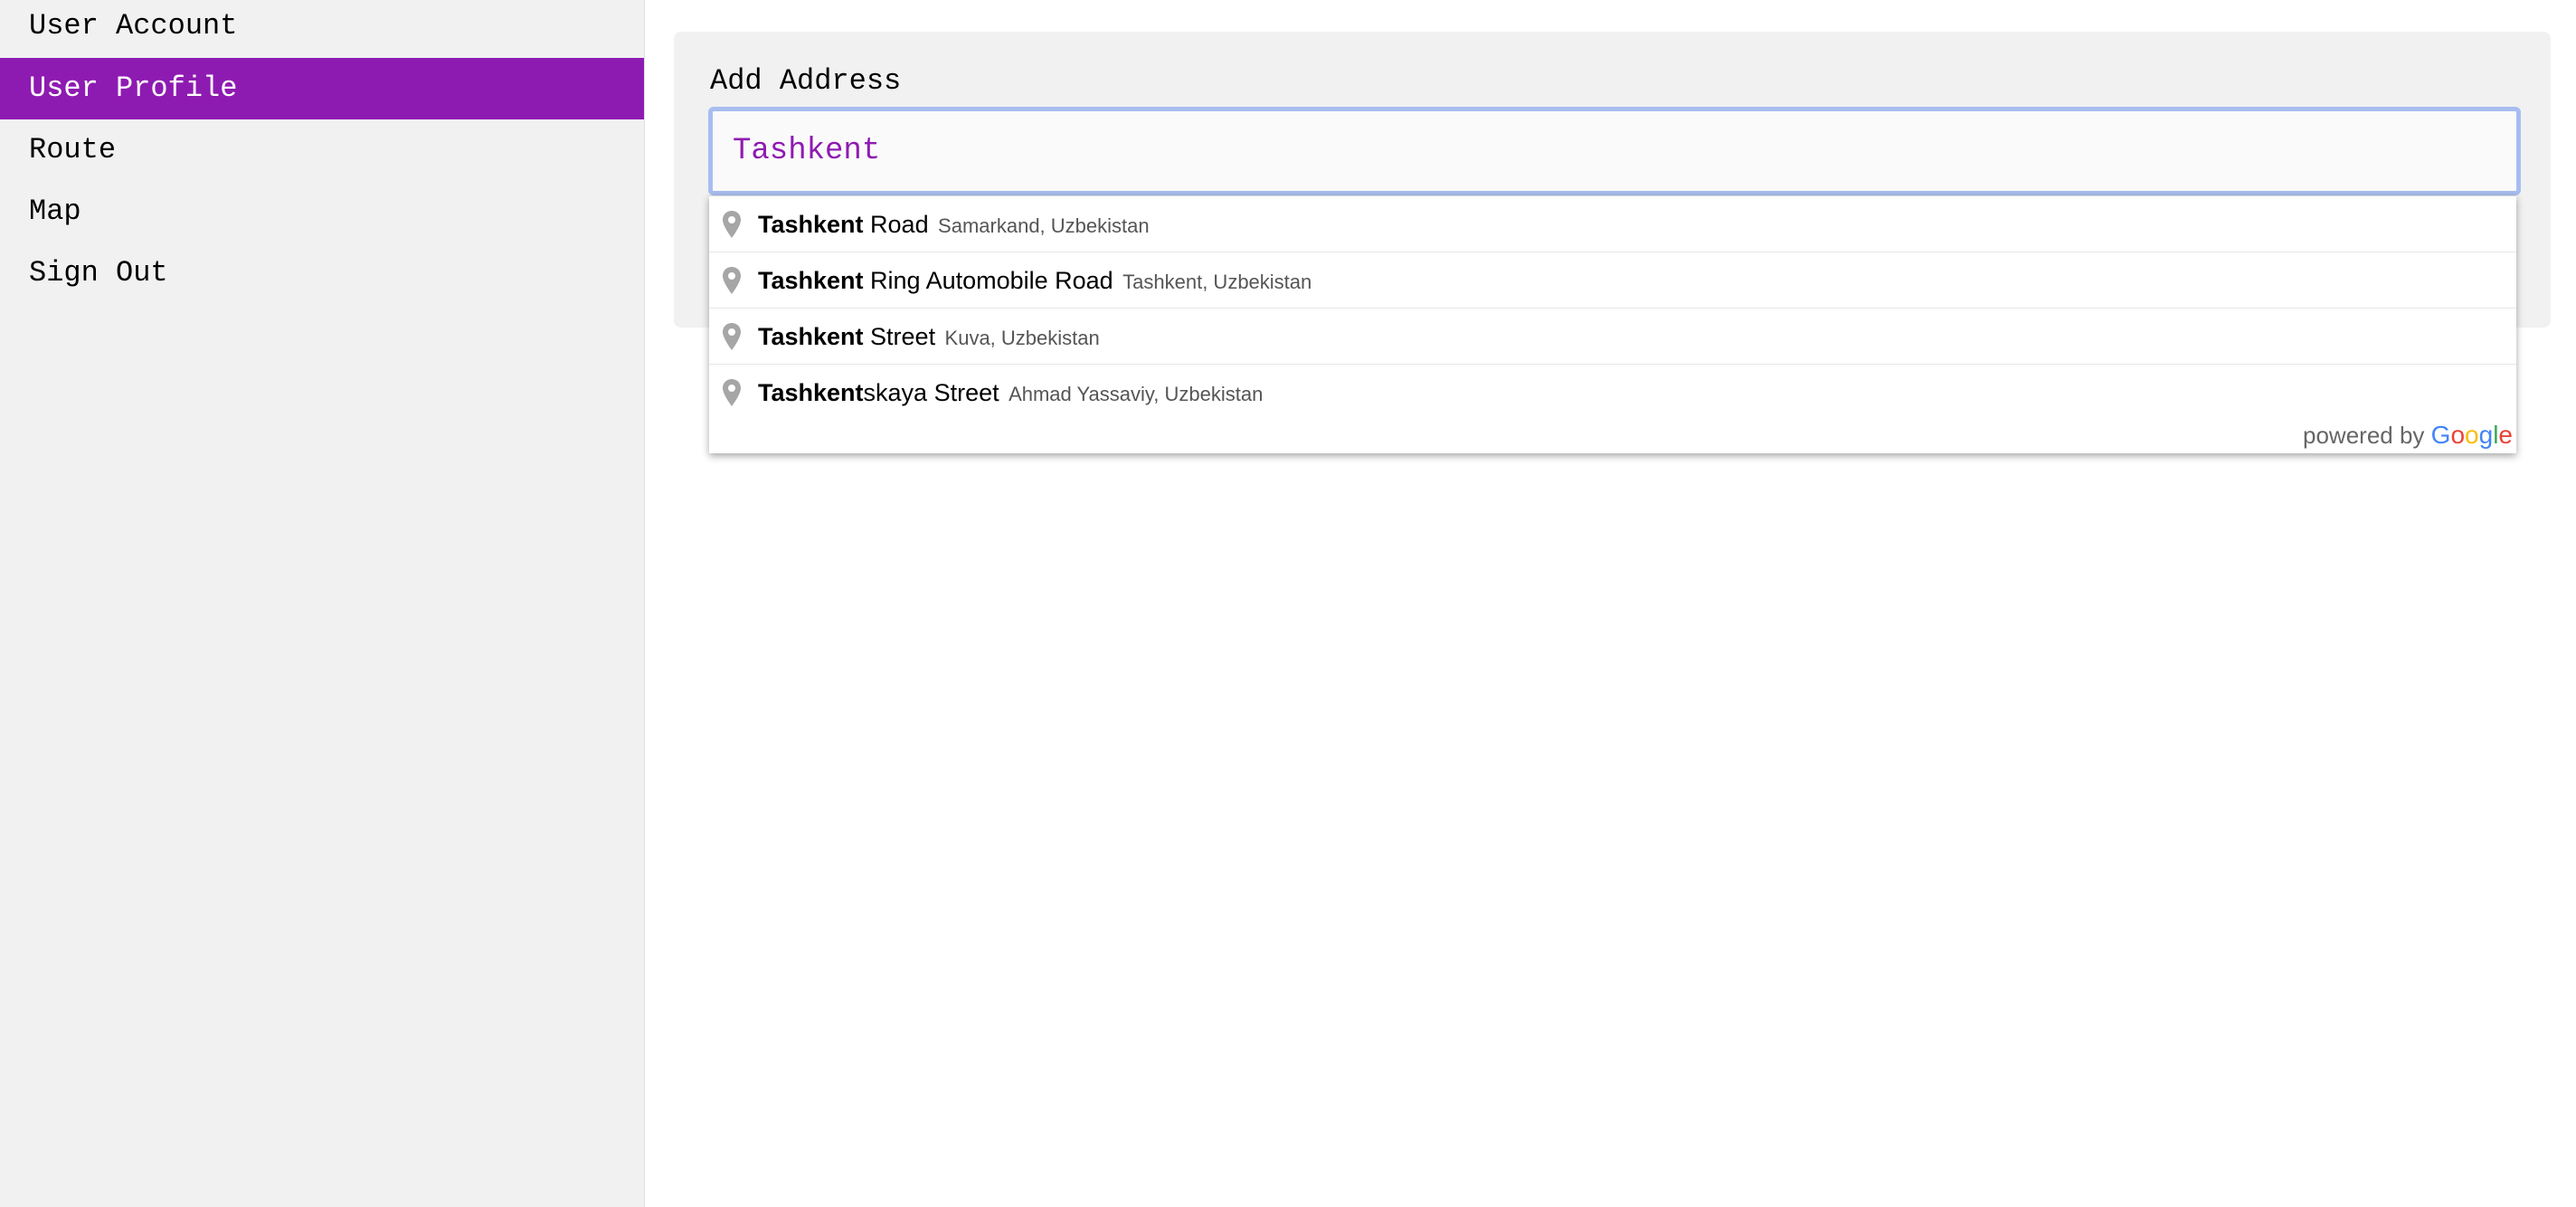  I want to click on suggestion-item: Tashkent Road Samarkand, Uzbekistan, so click(1613, 224).